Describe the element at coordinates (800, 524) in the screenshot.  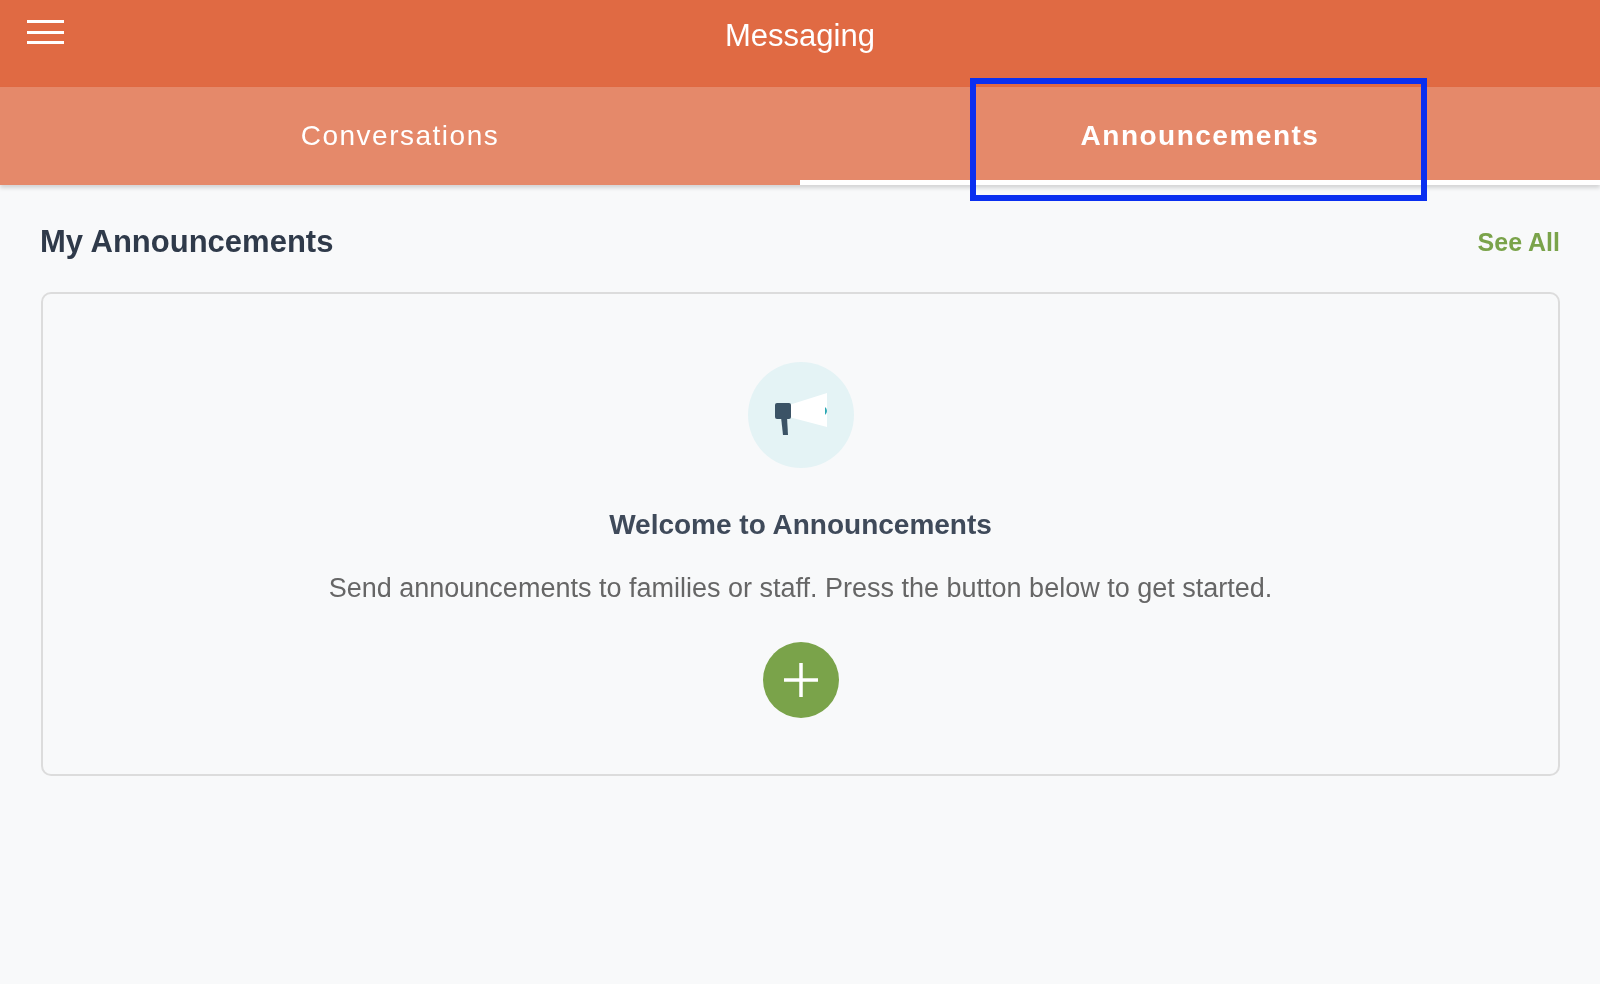
I see `empty-state-title: Welcome to Announcements` at that location.